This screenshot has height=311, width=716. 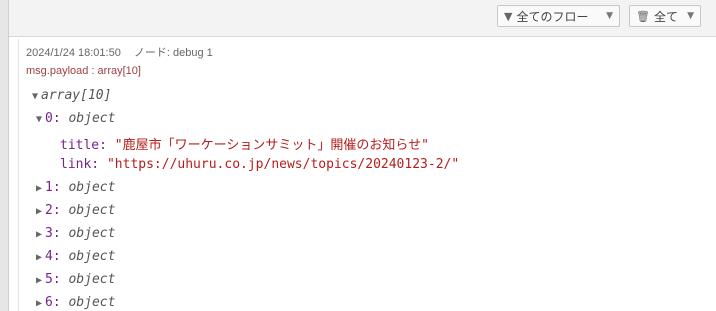 I want to click on array-item-row-0: ▼ 0: object, so click(x=75, y=118).